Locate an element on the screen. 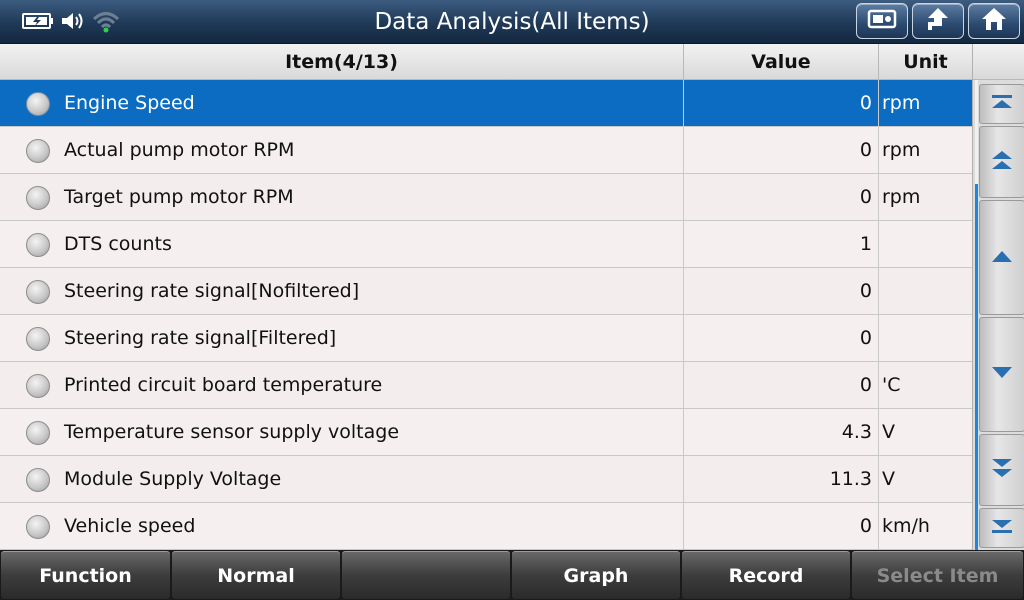 Image resolution: width=1024 pixels, height=600 pixels. double-chevron-up-icon is located at coordinates (1002, 162).